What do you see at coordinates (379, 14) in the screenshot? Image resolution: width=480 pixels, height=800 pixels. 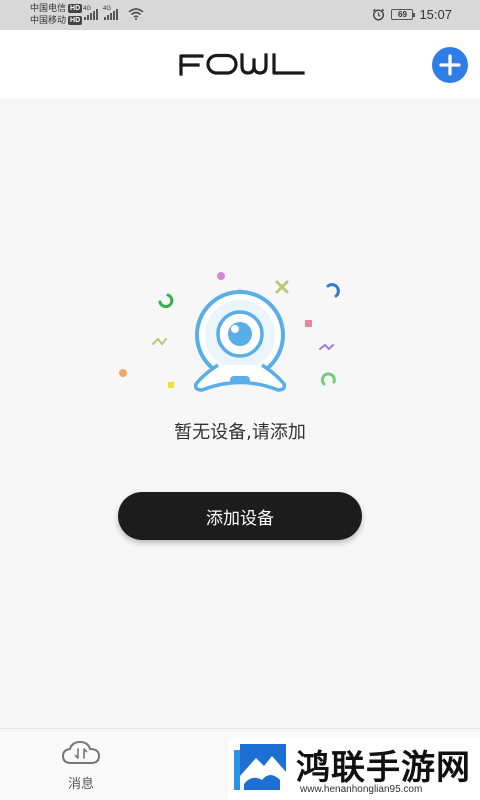 I see `alarm-icon` at bounding box center [379, 14].